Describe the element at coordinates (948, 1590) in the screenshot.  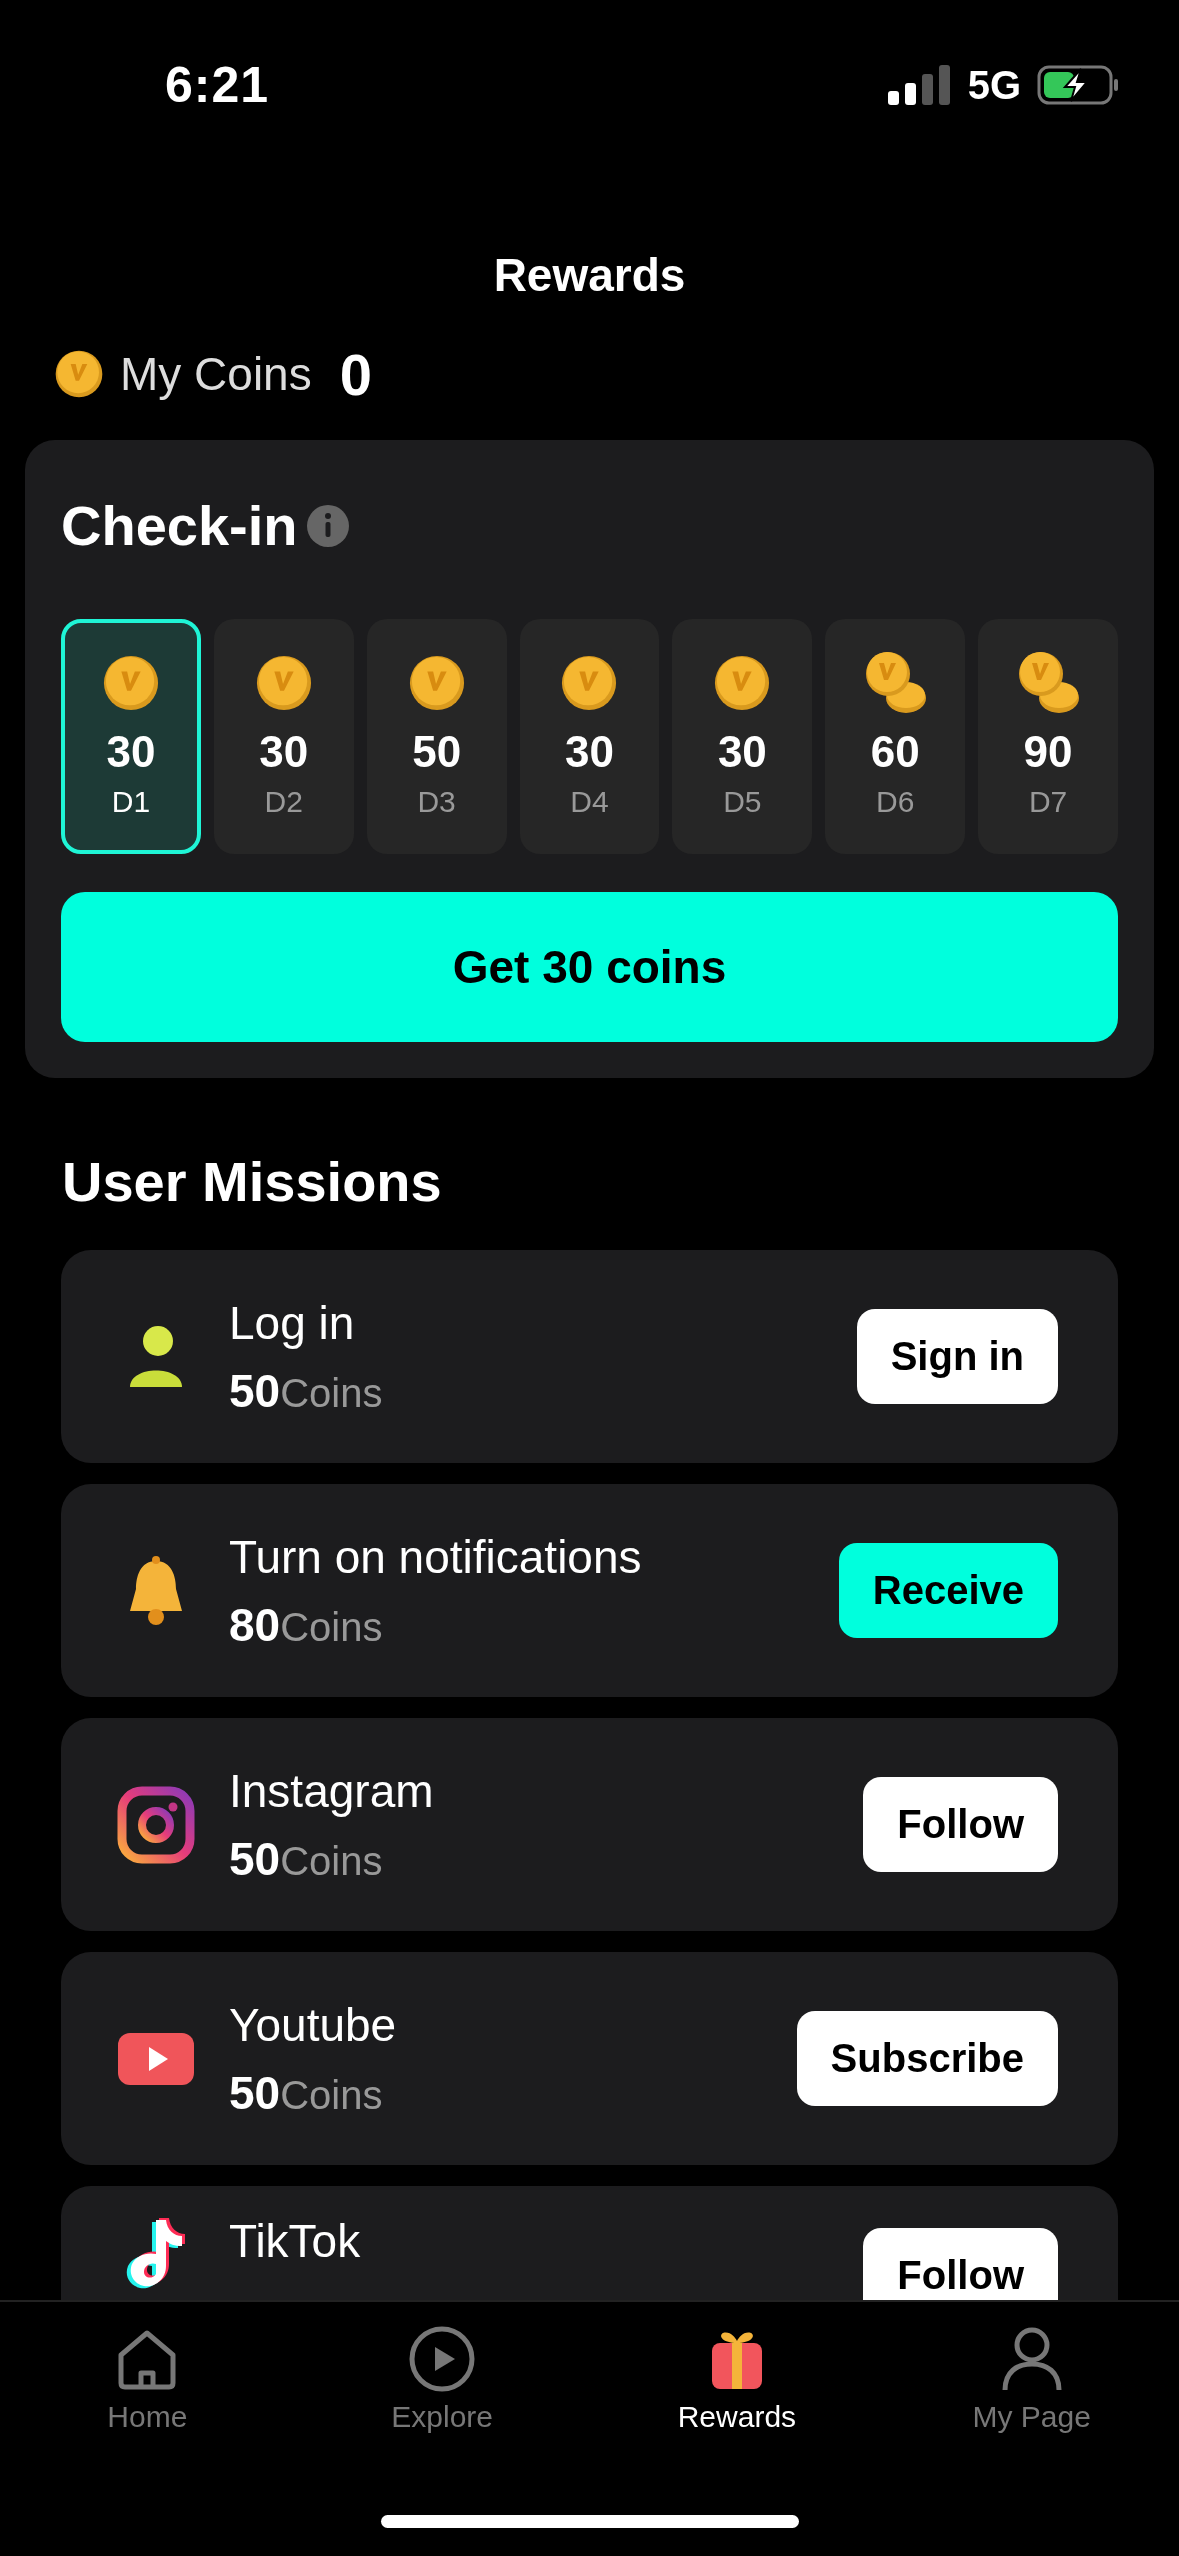
I see `mission-button: Receive` at that location.